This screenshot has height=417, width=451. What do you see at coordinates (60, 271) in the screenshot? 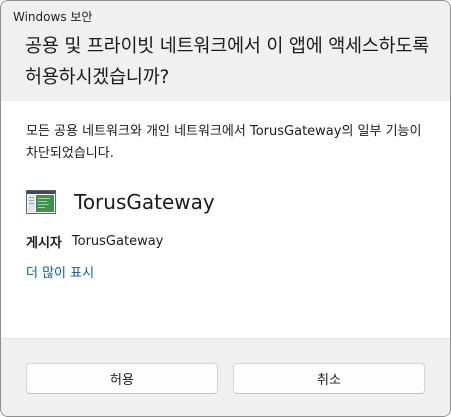
I see `show-more-link: 더 많이 표시` at bounding box center [60, 271].